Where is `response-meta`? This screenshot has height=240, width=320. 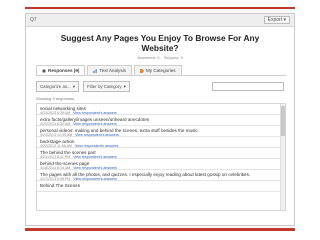 response-meta is located at coordinates (161, 190).